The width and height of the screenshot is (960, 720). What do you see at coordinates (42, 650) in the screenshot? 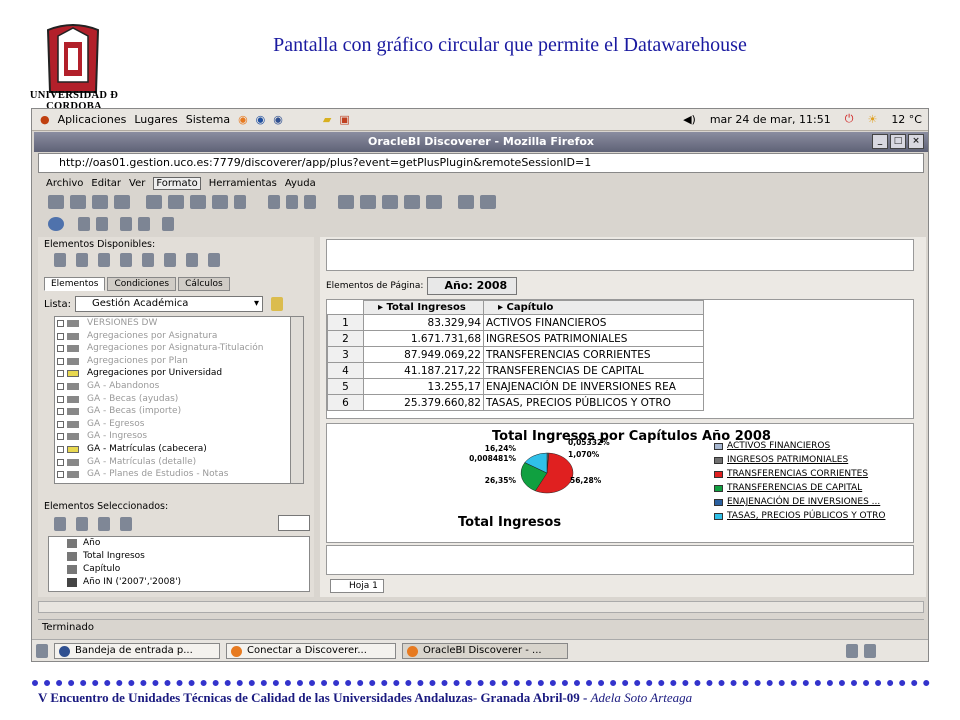
I see `show-desktop-icon` at bounding box center [42, 650].